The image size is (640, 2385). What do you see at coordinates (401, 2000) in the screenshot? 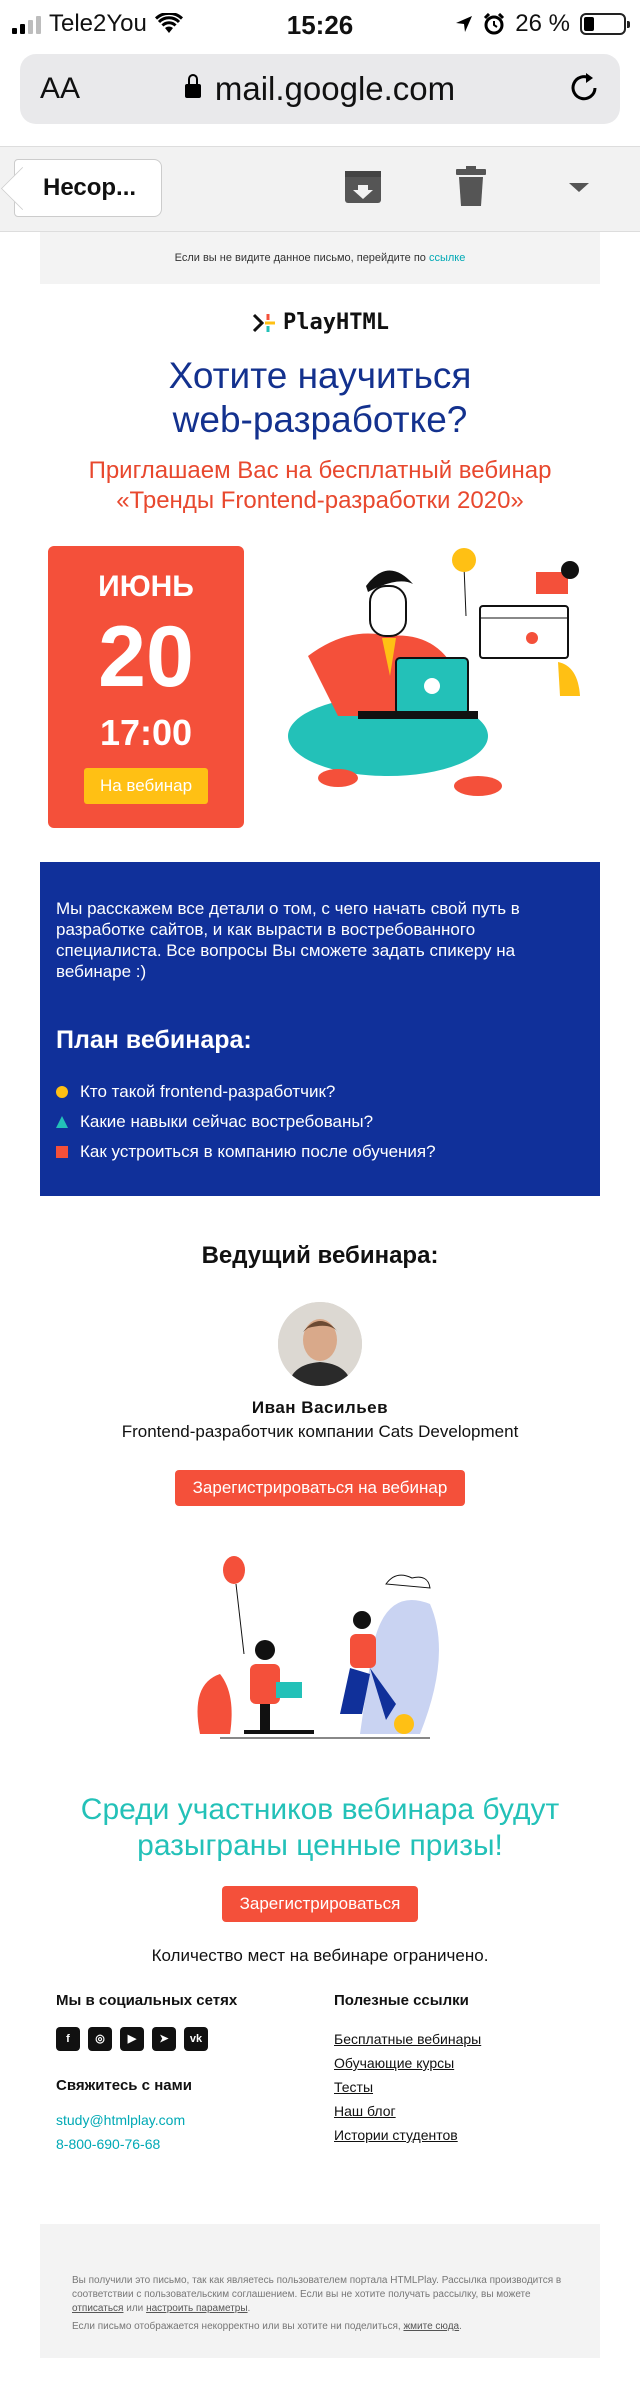
I see `useful-links-title: Полезные ссылки` at bounding box center [401, 2000].